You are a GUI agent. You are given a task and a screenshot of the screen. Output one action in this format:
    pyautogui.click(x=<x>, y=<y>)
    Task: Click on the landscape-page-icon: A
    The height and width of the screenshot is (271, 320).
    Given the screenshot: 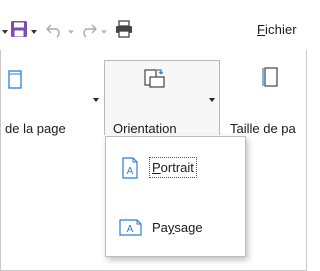 What is the action you would take?
    pyautogui.click(x=131, y=228)
    